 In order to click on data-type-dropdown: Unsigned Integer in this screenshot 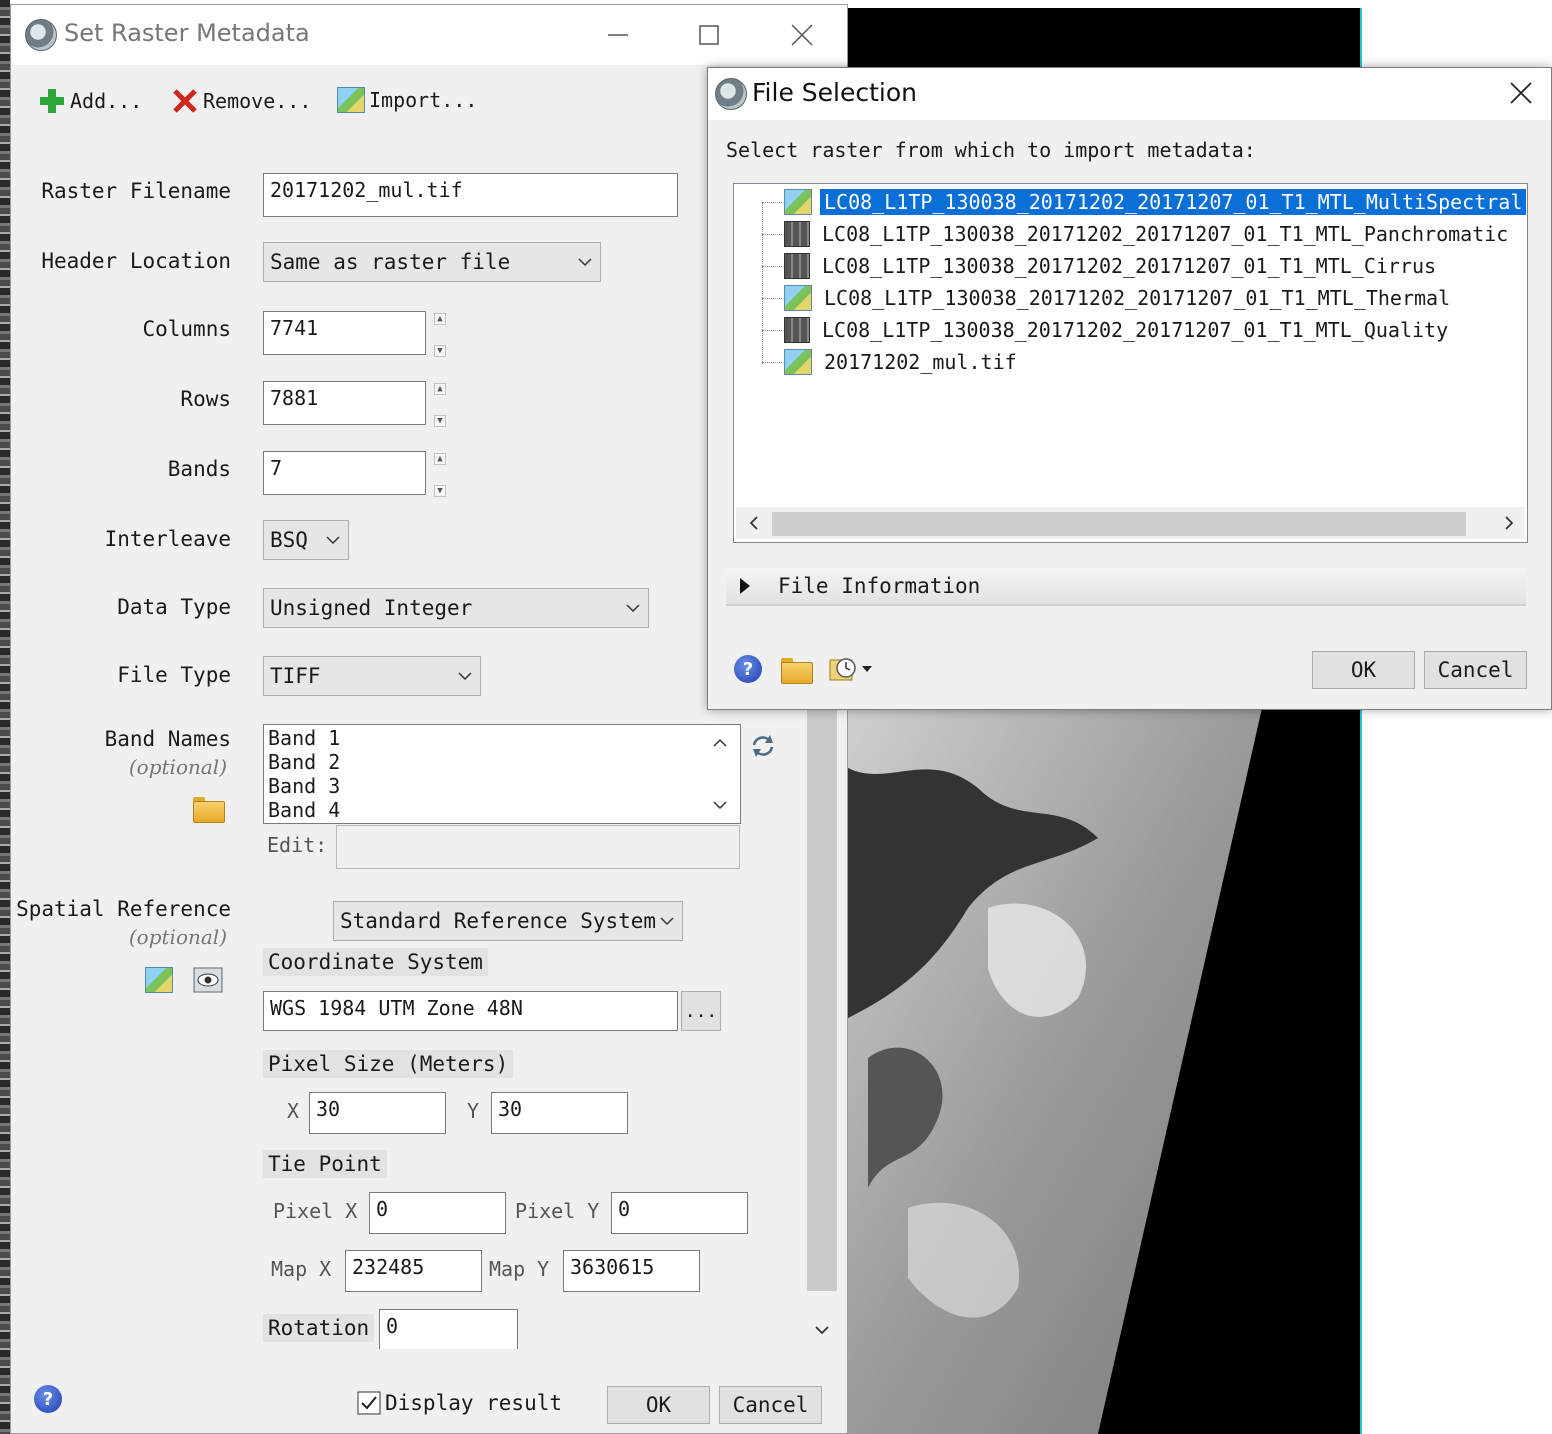, I will do `click(456, 608)`.